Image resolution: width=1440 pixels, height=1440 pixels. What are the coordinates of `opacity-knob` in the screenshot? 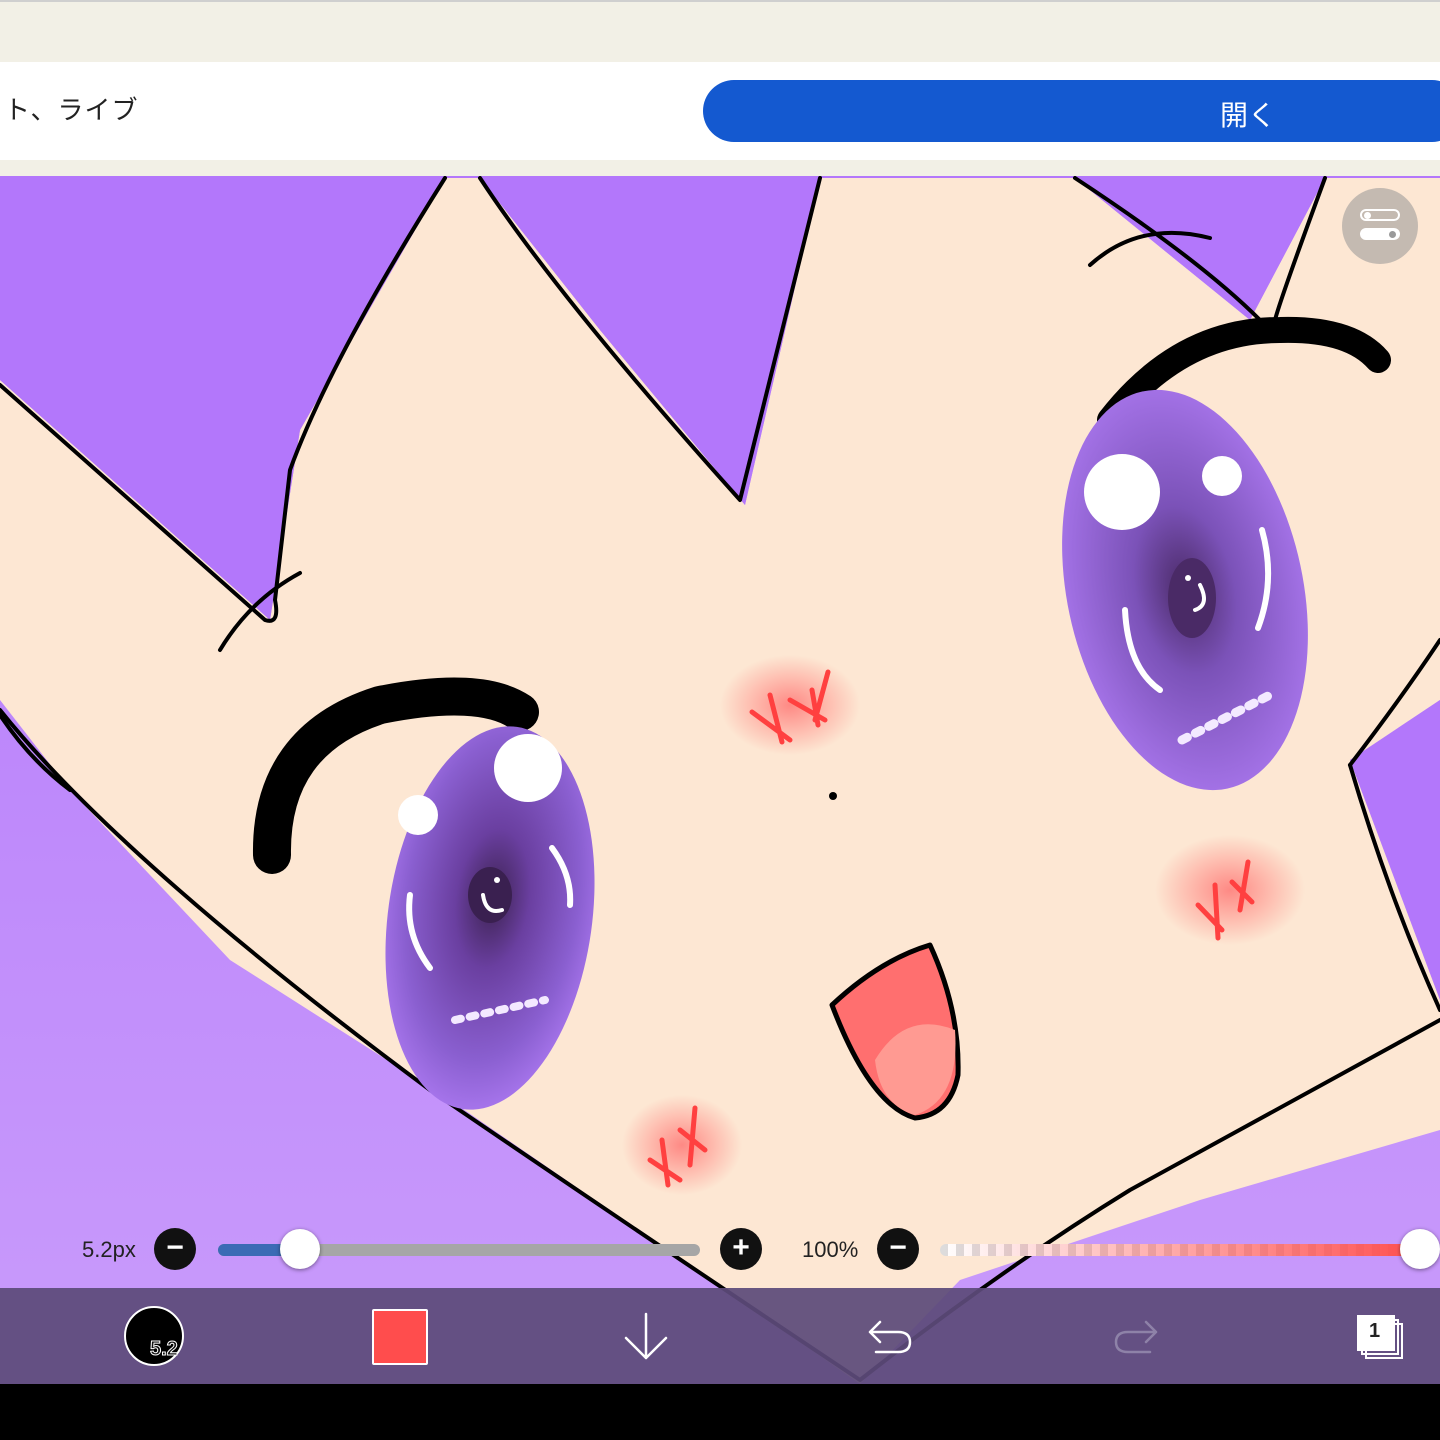 It's located at (1420, 1249).